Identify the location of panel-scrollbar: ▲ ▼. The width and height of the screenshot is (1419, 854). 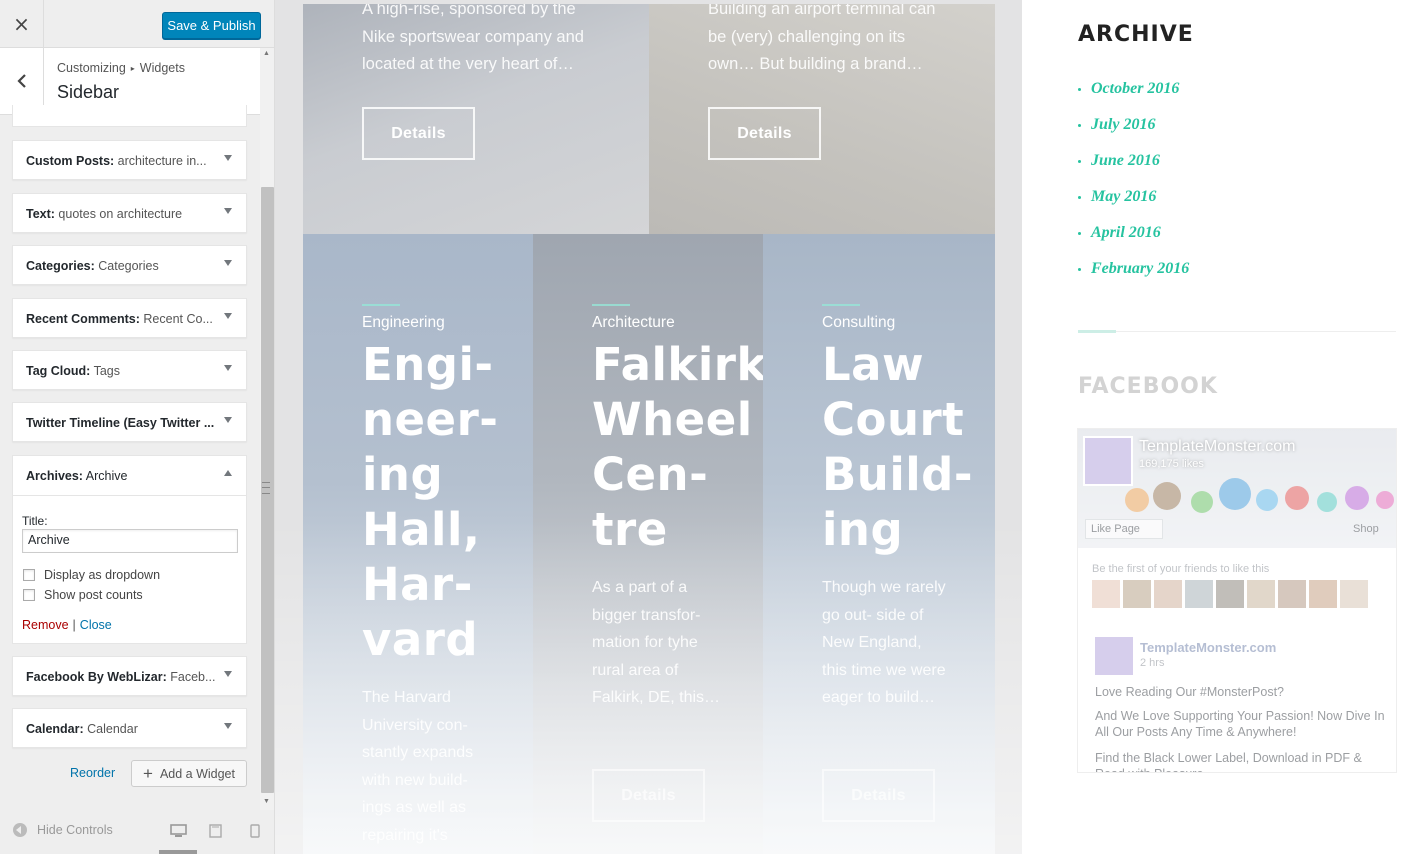
(267, 429).